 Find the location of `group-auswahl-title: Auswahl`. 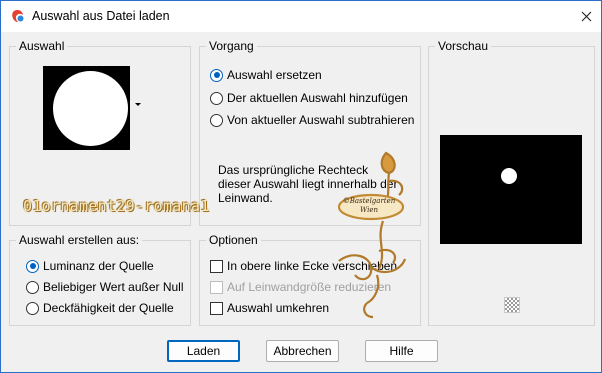

group-auswahl-title: Auswahl is located at coordinates (42, 46).